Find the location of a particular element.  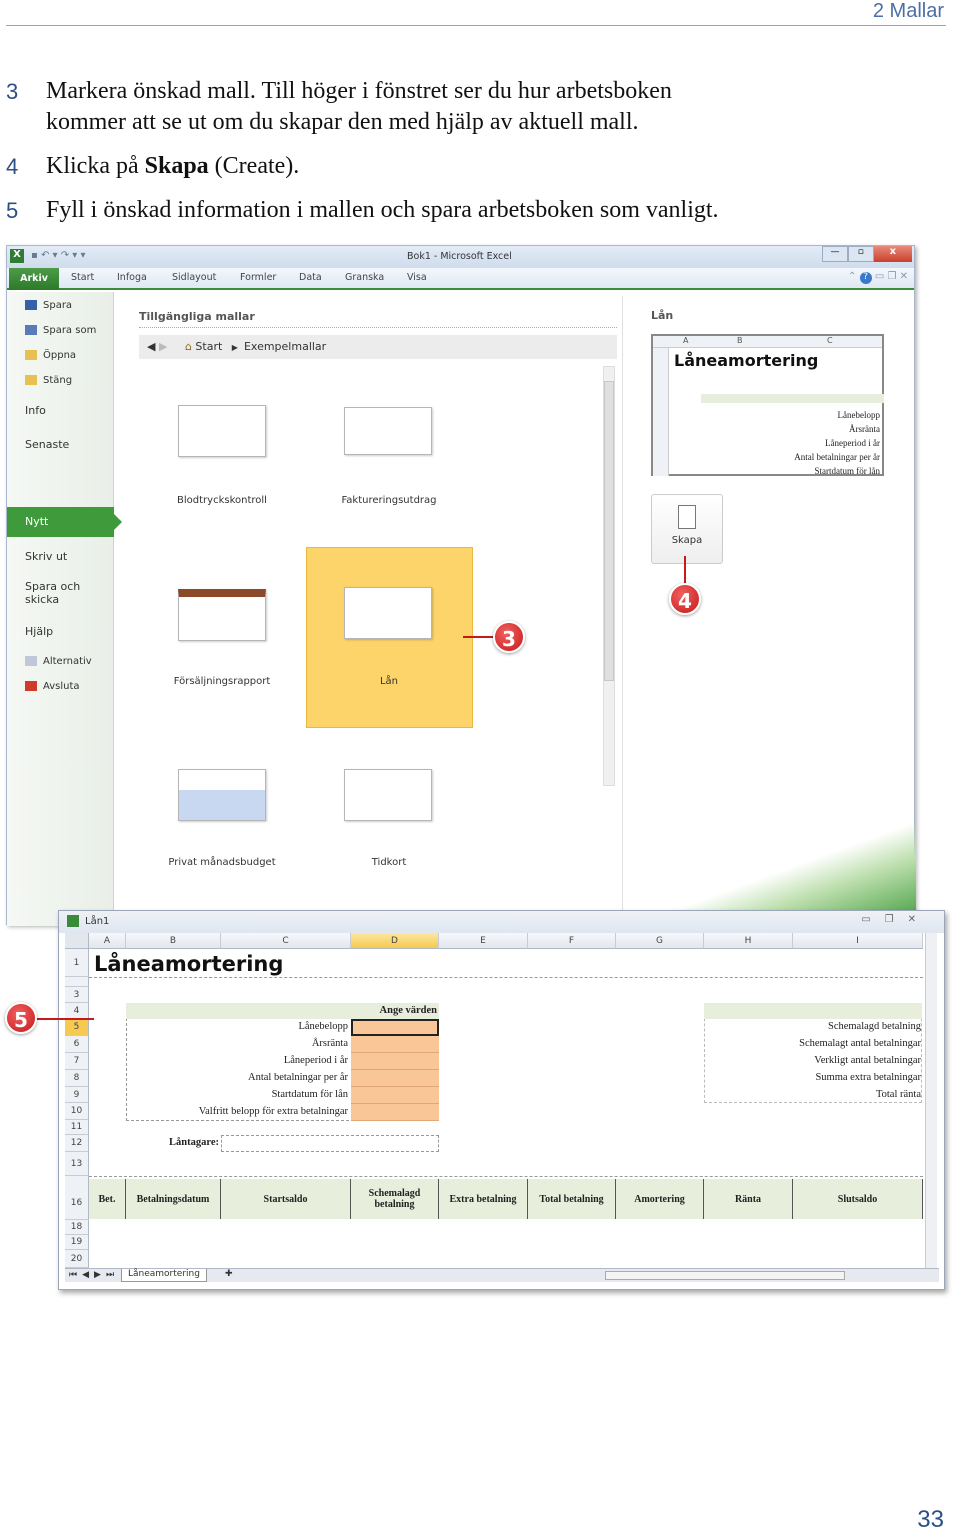

row-header: 19 is located at coordinates (77, 1242).